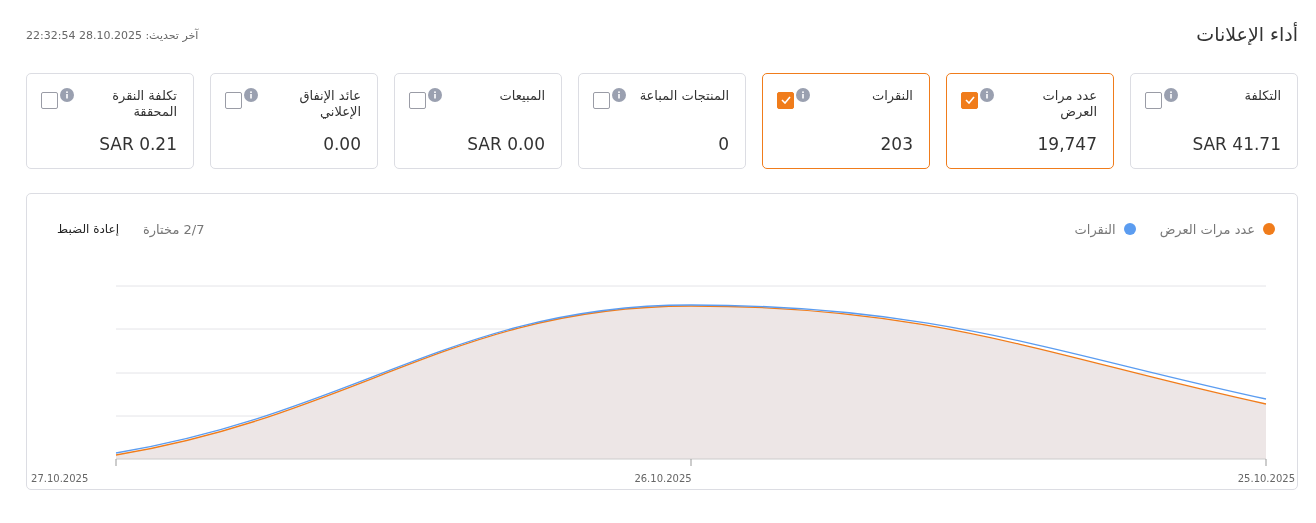 The height and width of the screenshot is (523, 1316). What do you see at coordinates (1069, 103) in the screenshot?
I see `metric-label: عدد مرات العرض` at bounding box center [1069, 103].